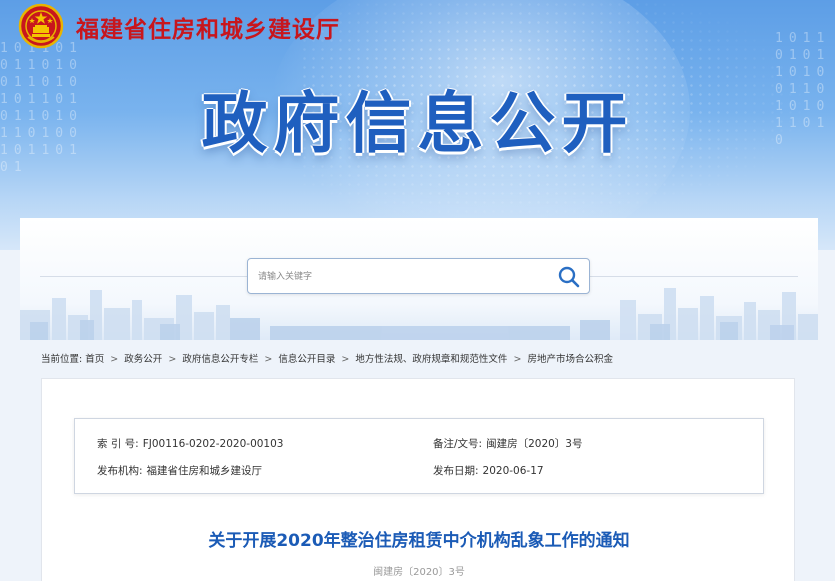 The height and width of the screenshot is (581, 835). I want to click on index-number-value: FJ00116-0202-2020-00103, so click(213, 444).